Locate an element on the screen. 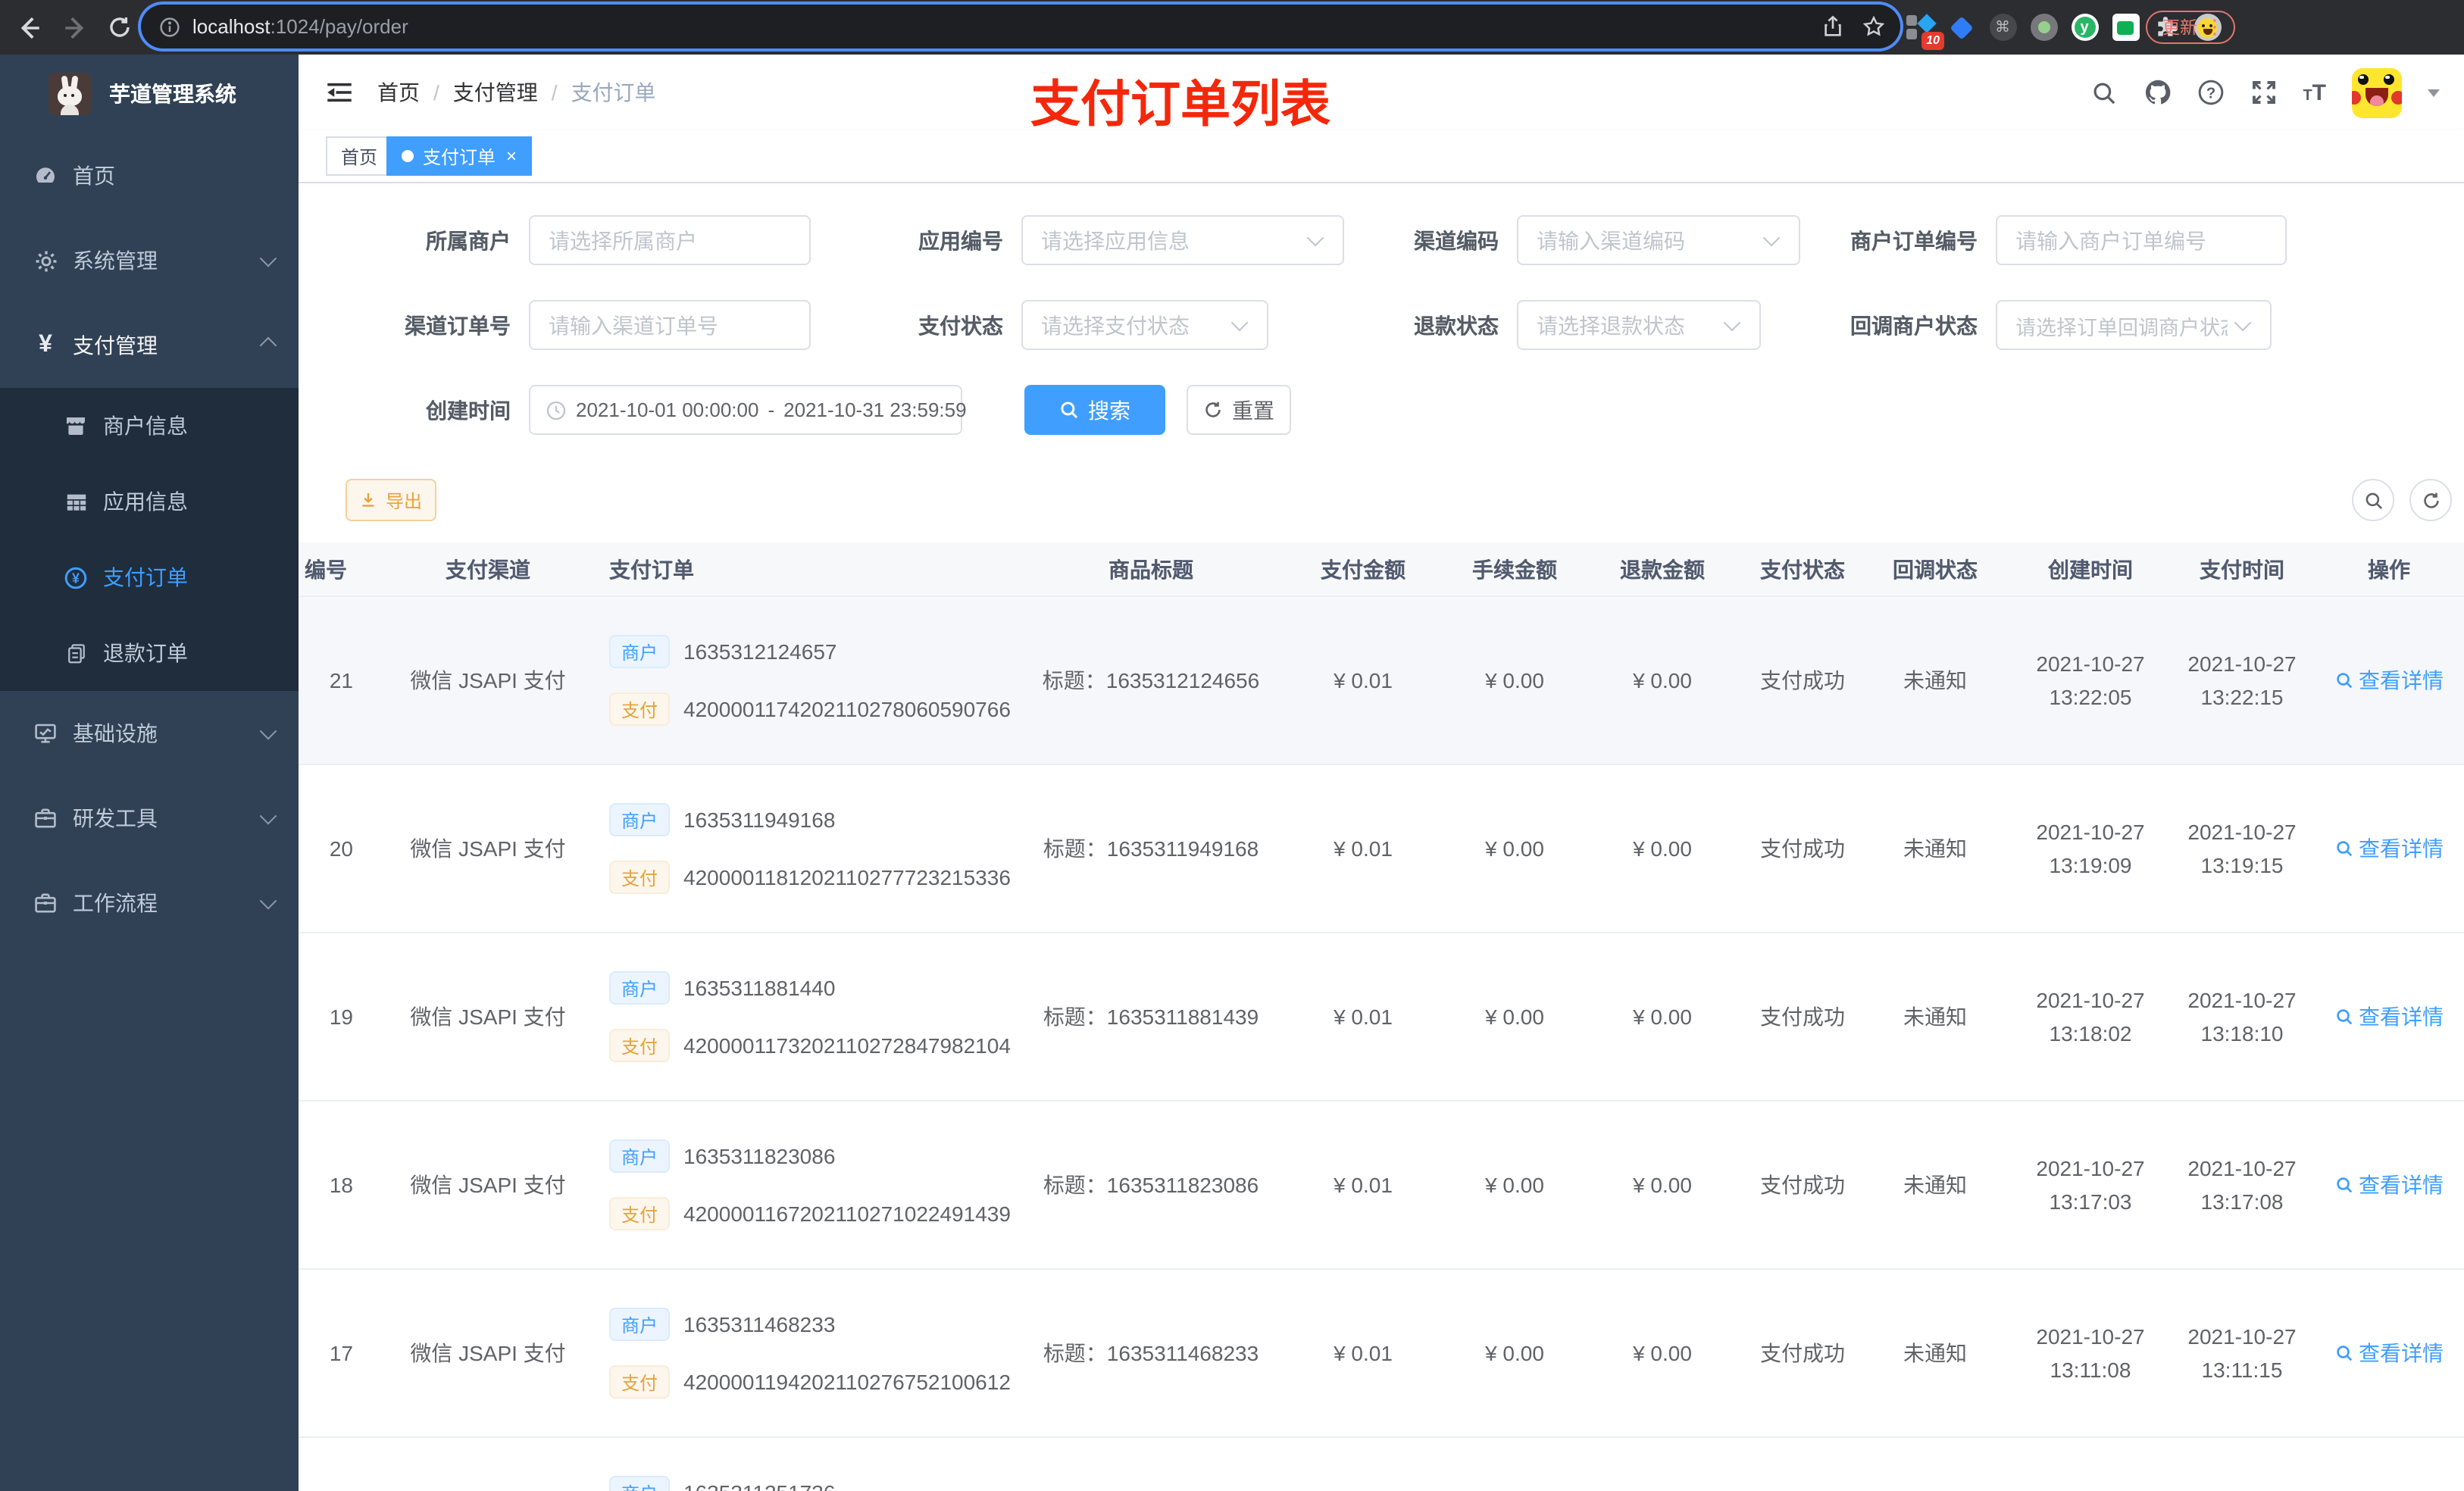 The height and width of the screenshot is (1491, 2464). sidebar-item-pay-order: ¥ 支付订单 is located at coordinates (149, 577).